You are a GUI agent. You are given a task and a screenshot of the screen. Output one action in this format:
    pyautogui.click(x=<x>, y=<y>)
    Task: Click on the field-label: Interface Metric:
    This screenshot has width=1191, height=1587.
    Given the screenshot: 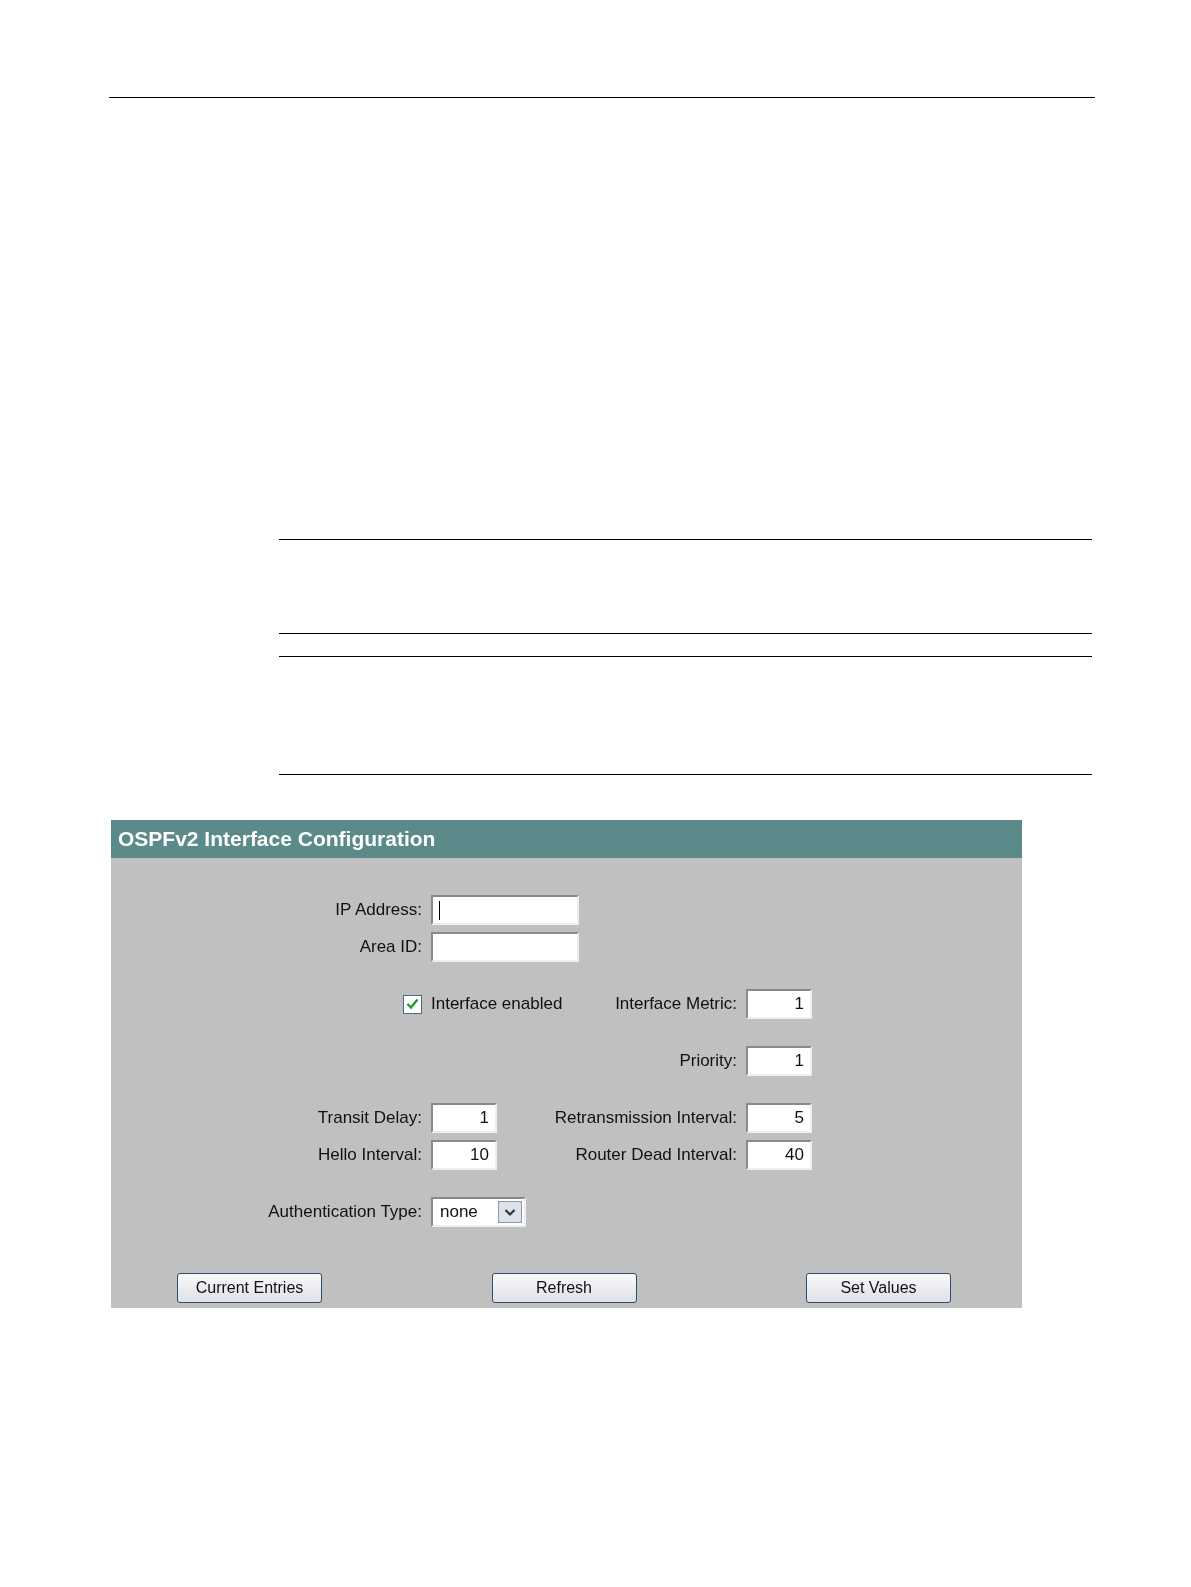 What is the action you would take?
    pyautogui.click(x=676, y=1004)
    